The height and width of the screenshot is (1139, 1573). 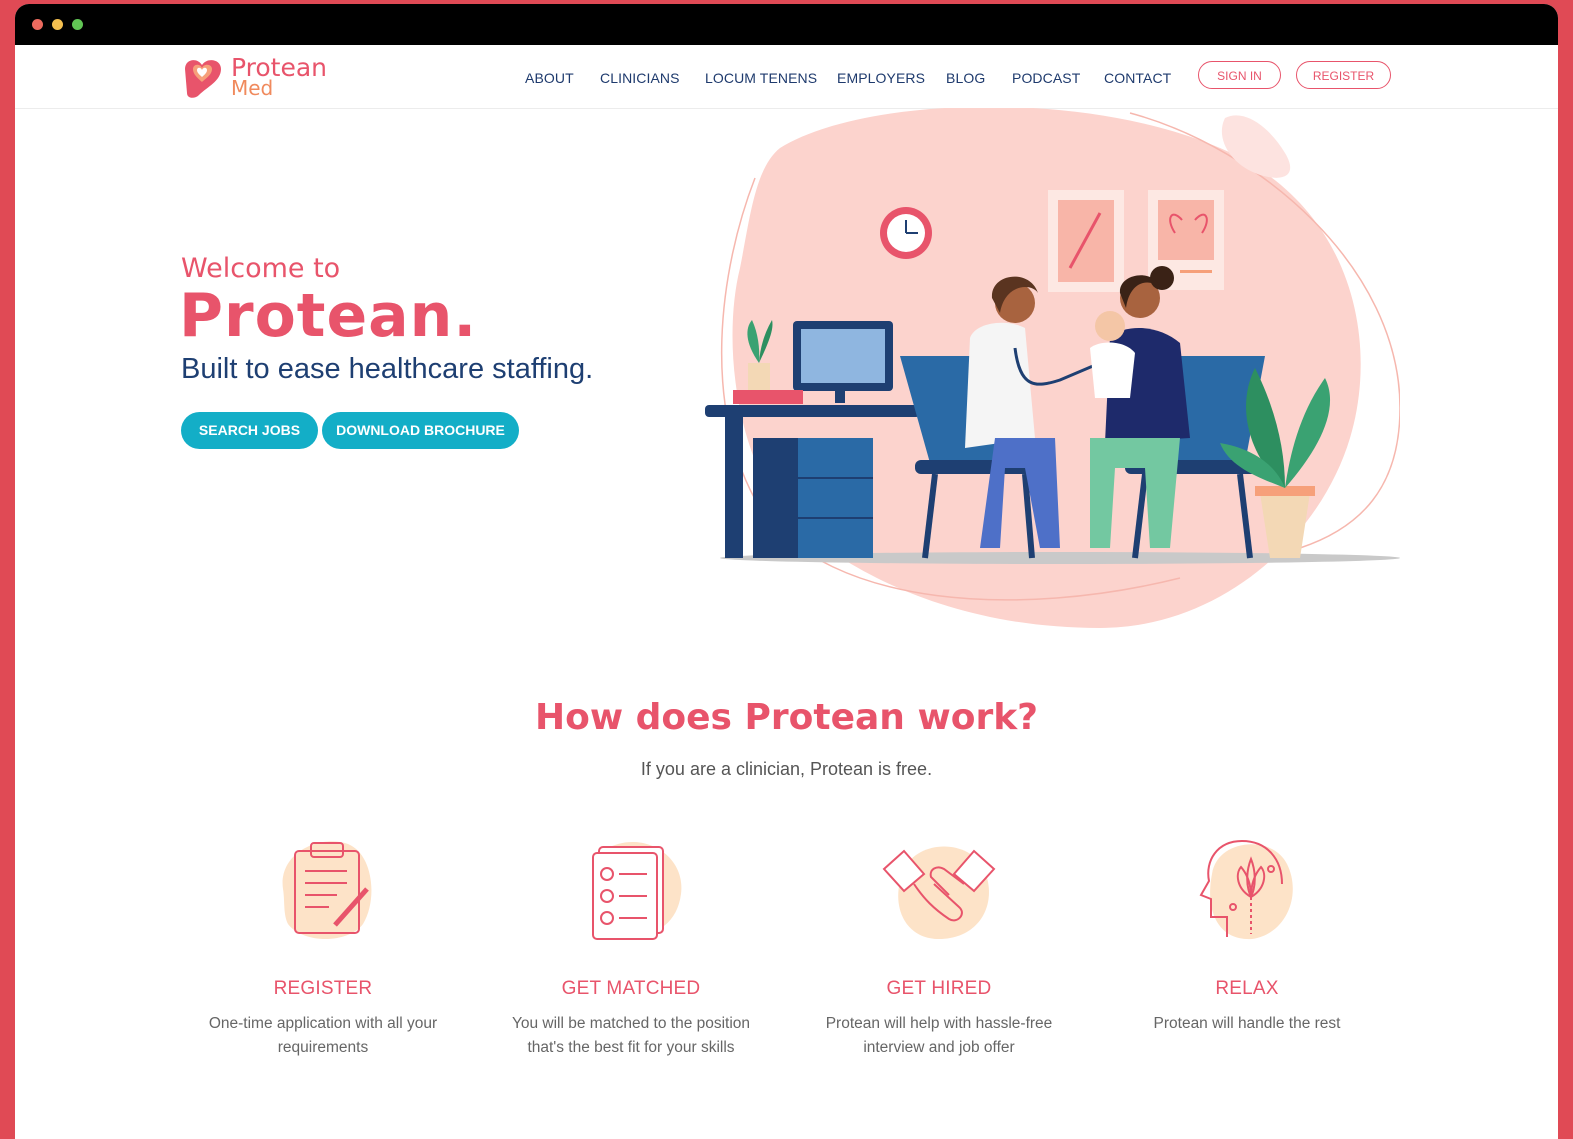 I want to click on nav-locum-tenens: LOCUM TENENS, so click(x=761, y=78).